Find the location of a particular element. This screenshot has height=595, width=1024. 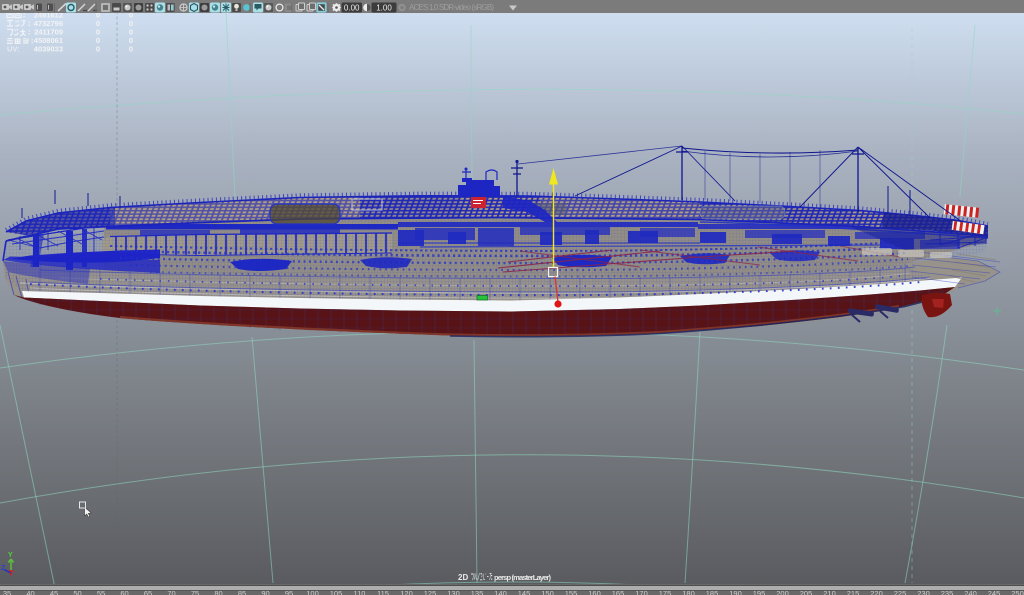

svg-text: 1.00 is located at coordinates (384, 7).